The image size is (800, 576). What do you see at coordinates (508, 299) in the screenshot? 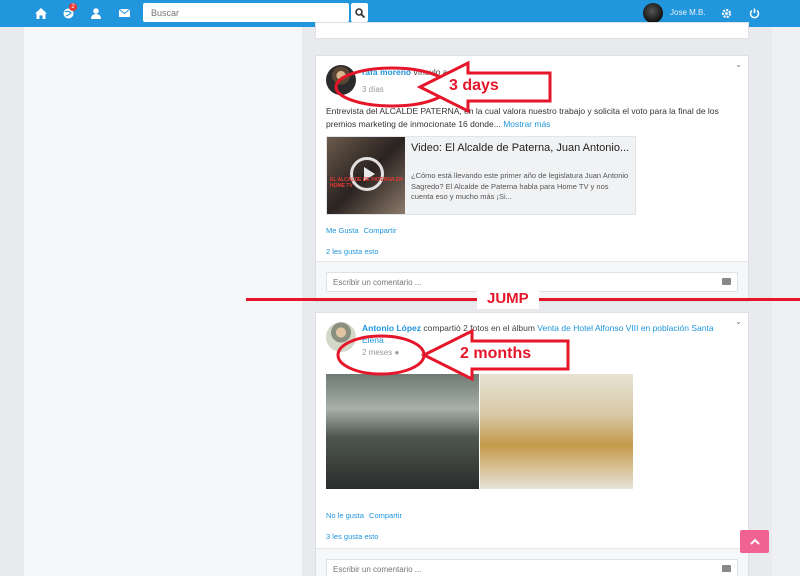
I see `jump-label: JUMP` at bounding box center [508, 299].